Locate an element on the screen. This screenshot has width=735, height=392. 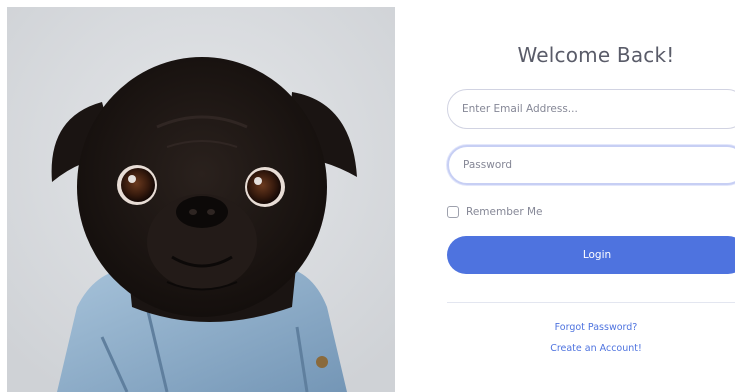
divider is located at coordinates (591, 302).